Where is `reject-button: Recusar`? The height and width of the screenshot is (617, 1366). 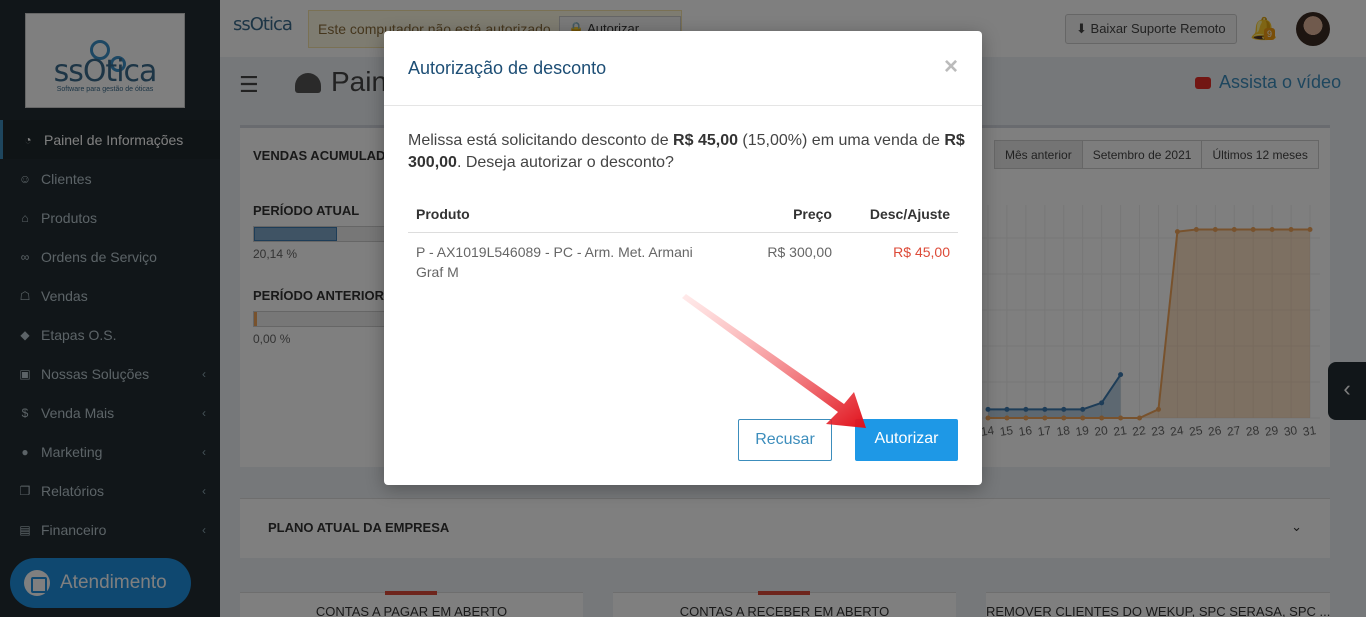 reject-button: Recusar is located at coordinates (785, 440).